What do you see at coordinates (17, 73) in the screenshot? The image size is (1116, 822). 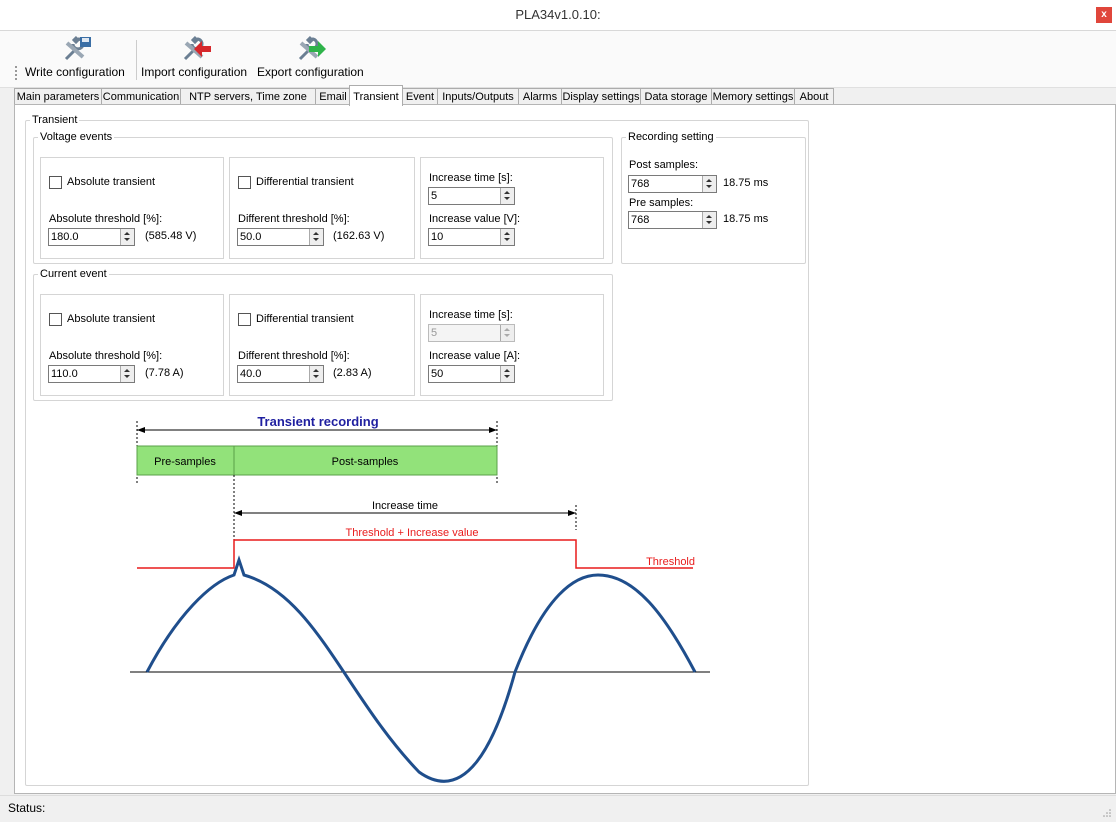 I see `toolbar-grip` at bounding box center [17, 73].